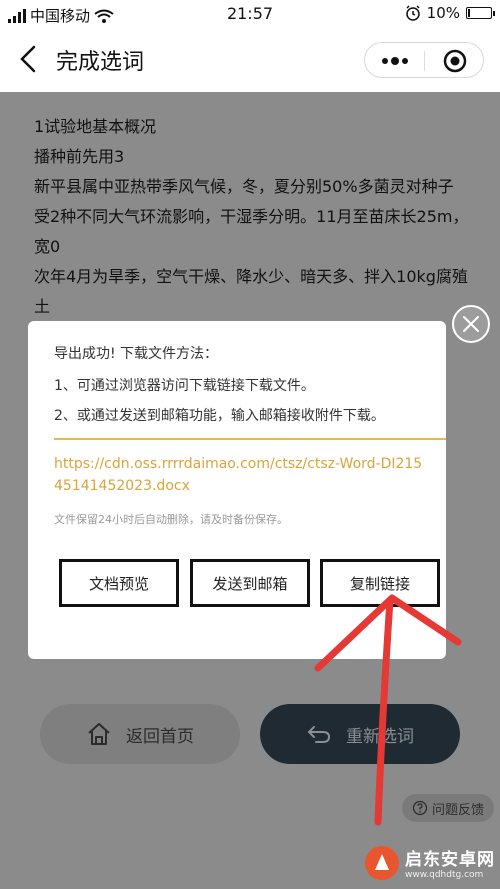  Describe the element at coordinates (380, 736) in the screenshot. I see `reselect-button-label: 重新选词` at that location.